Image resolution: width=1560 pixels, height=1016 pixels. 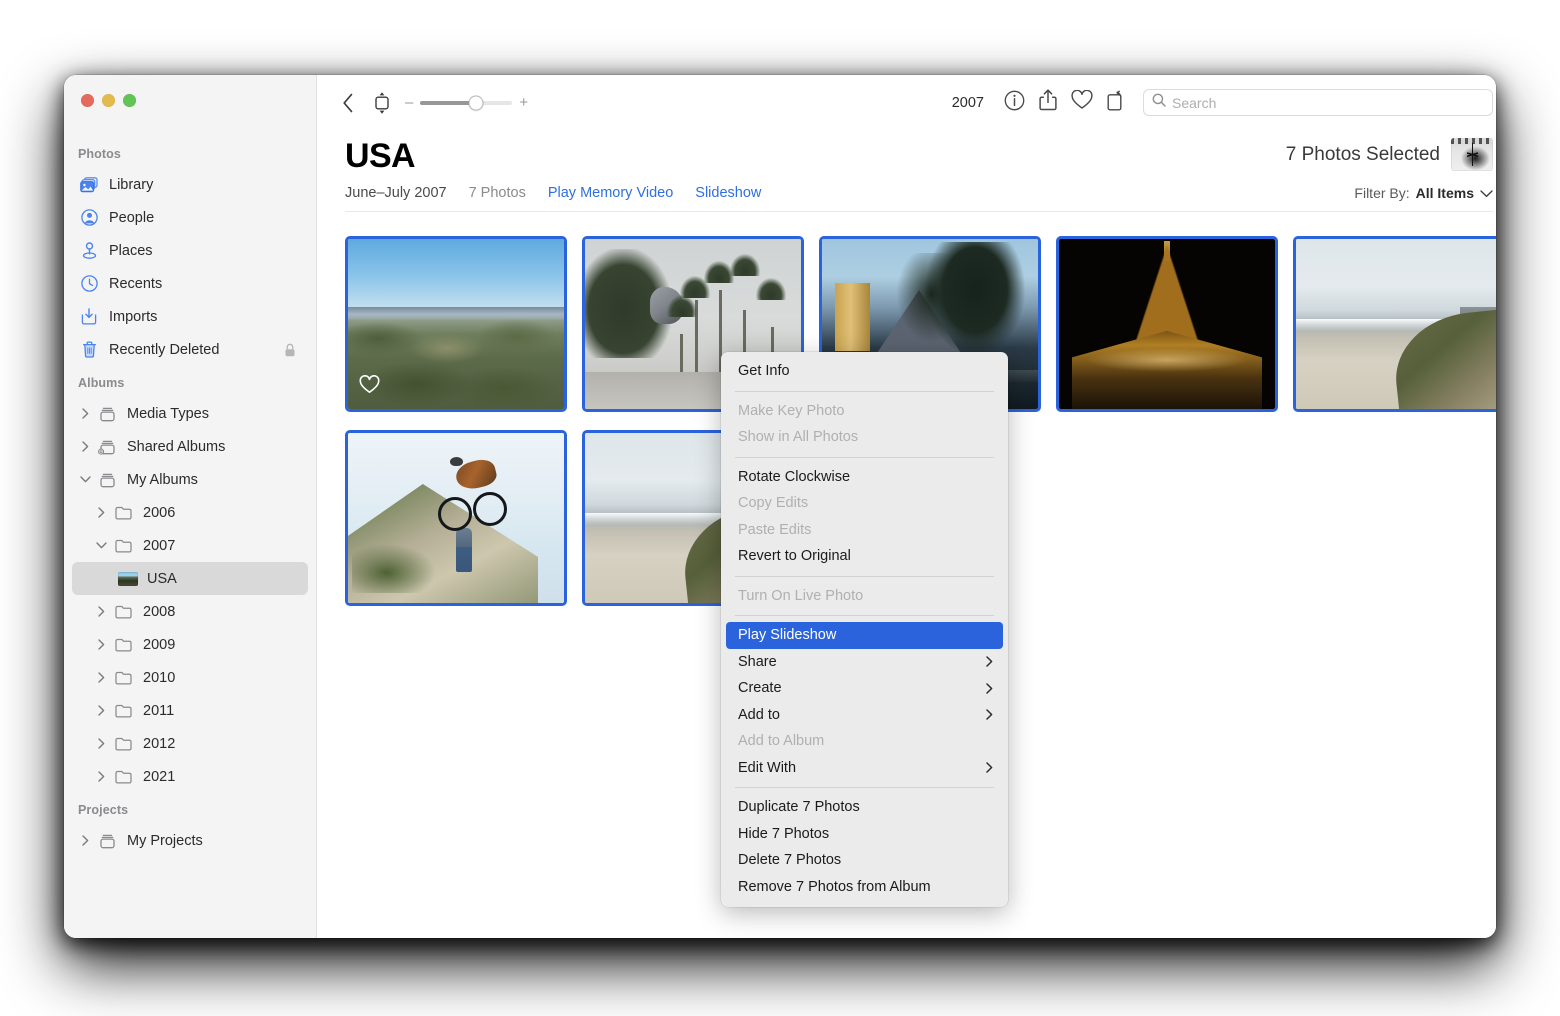 I want to click on menu-item-show-in-all-photos: Show in All Photos, so click(x=798, y=437).